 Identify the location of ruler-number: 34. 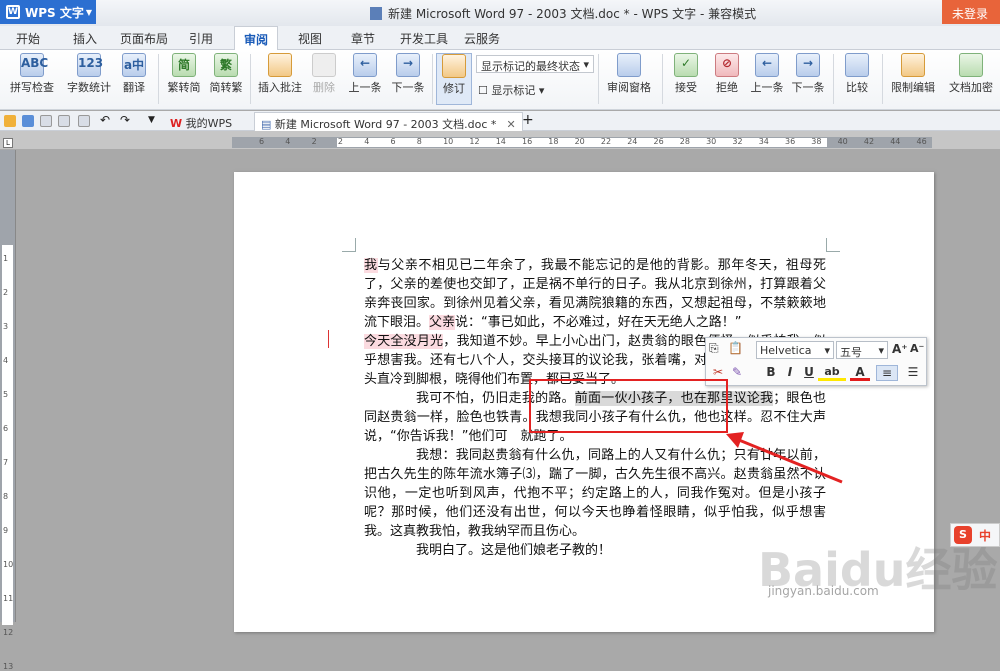
(763, 141).